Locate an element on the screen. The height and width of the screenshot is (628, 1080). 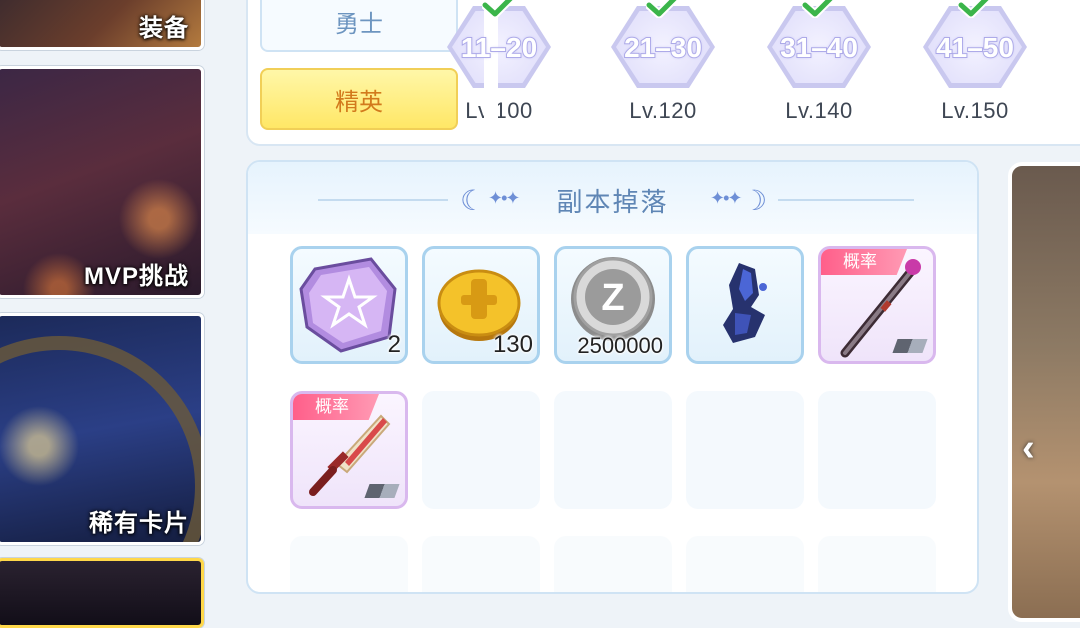
mode-card-selected is located at coordinates (102, 593).